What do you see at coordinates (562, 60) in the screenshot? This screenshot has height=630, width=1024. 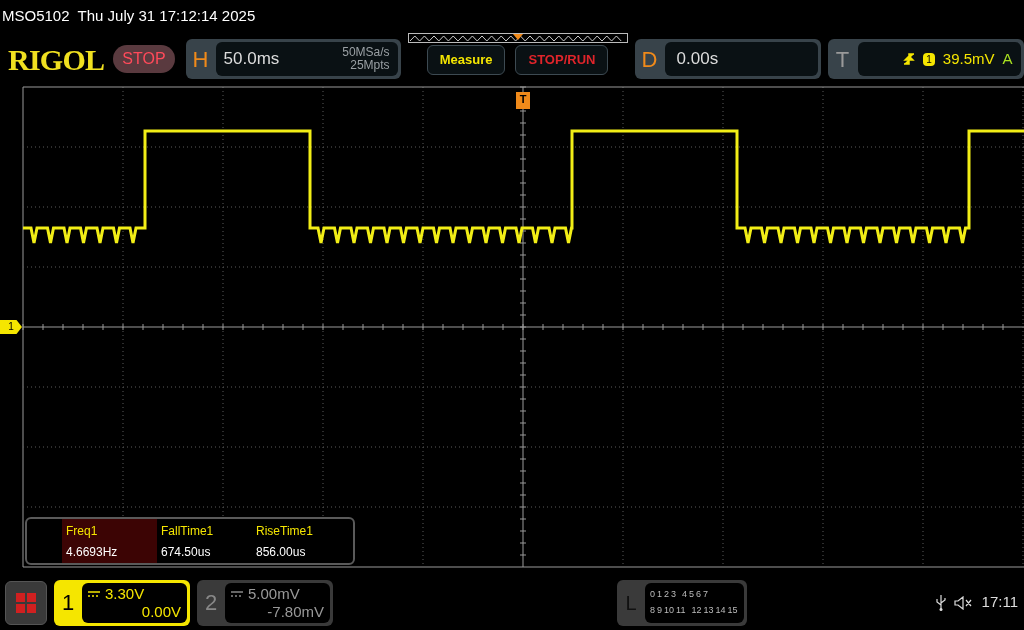 I see `stop-run-button: STOP/RUN` at bounding box center [562, 60].